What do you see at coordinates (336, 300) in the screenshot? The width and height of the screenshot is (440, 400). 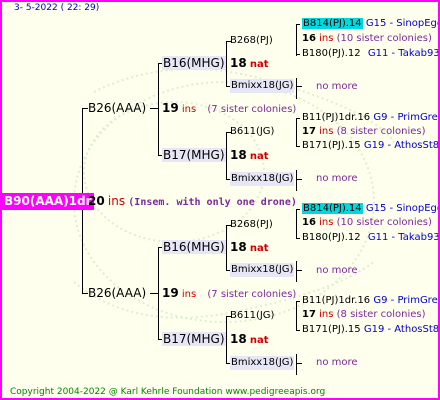 I see `gggp-id: B11(PJ)1dr.16` at bounding box center [336, 300].